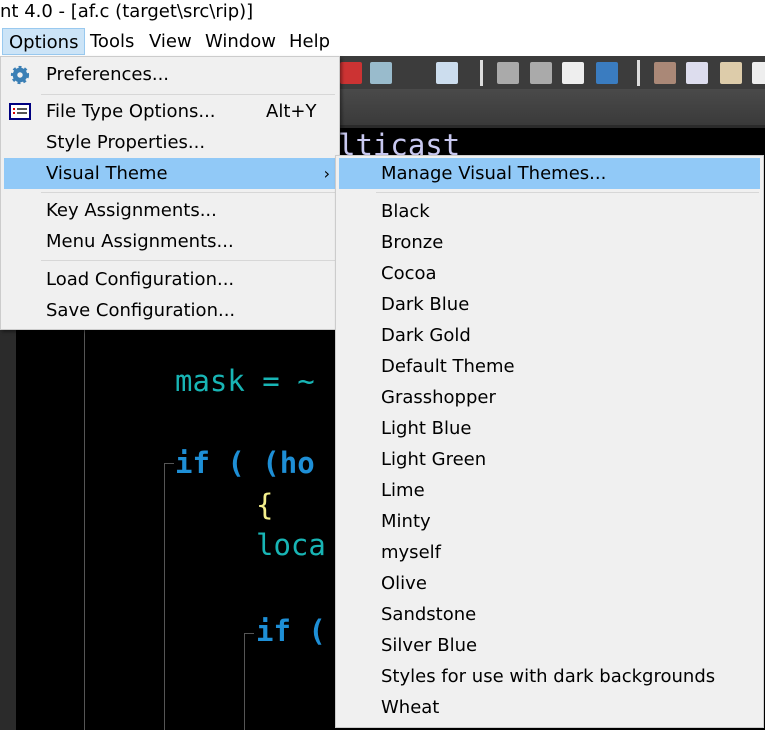  Describe the element at coordinates (665, 73) in the screenshot. I see `hand-icon` at that location.